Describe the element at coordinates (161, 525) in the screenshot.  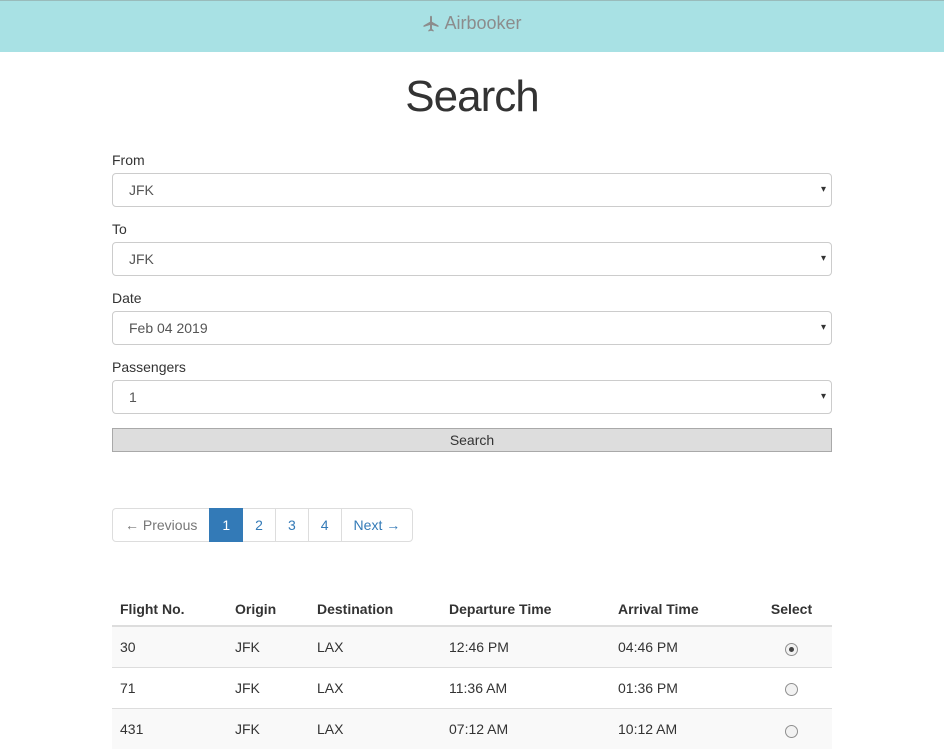
I see `previous-page-link: ← Previous` at that location.